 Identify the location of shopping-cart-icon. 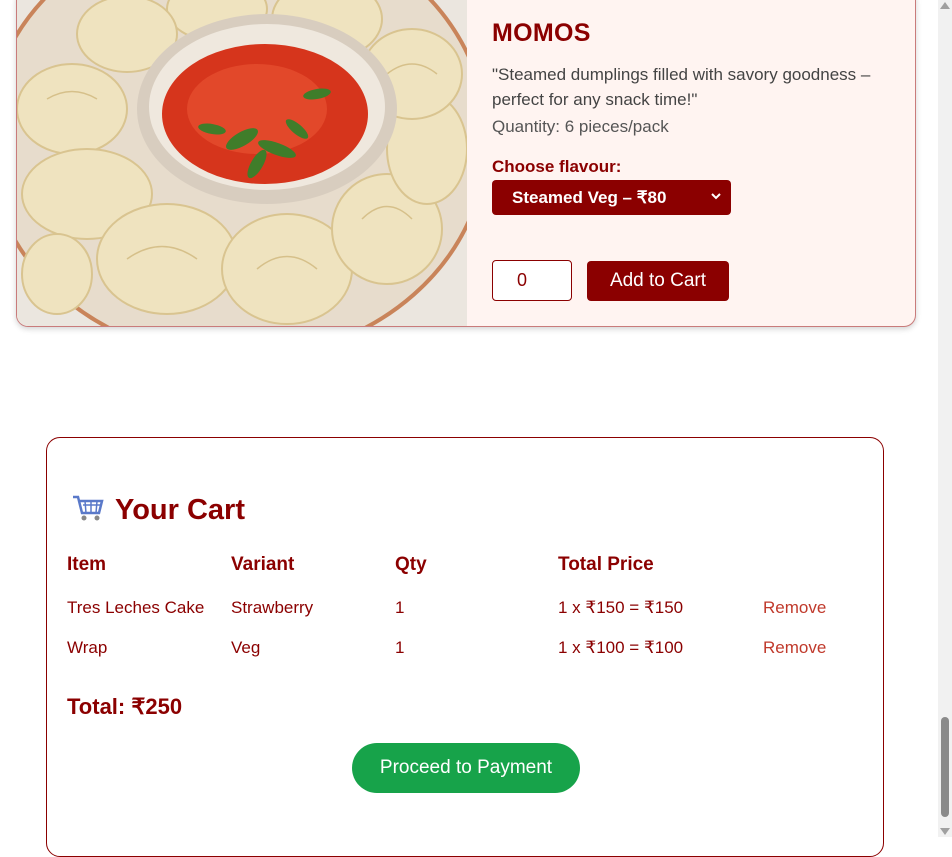
(88, 510).